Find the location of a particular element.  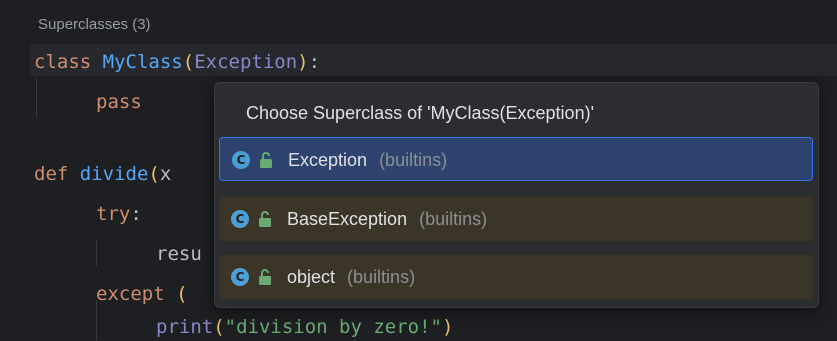

code-line-try: try: is located at coordinates (119, 214).